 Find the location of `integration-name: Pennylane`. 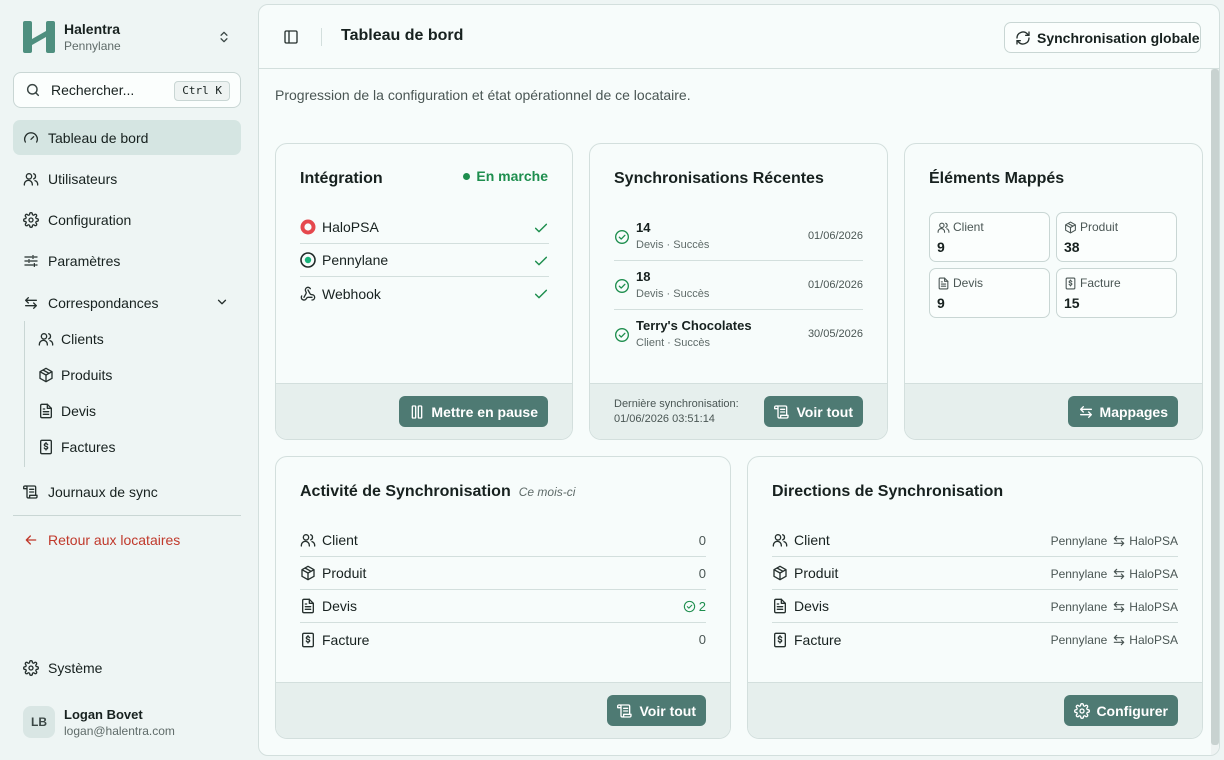

integration-name: Pennylane is located at coordinates (355, 260).